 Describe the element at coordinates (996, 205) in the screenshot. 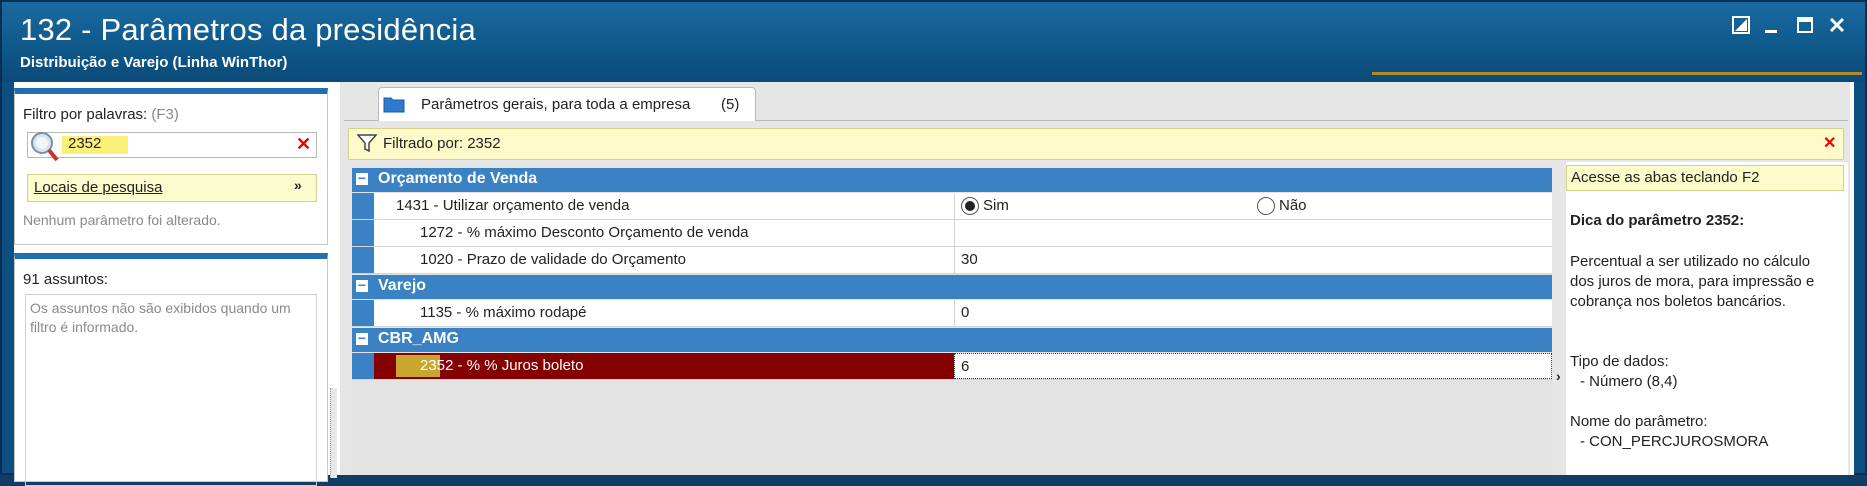

I see `radio-sim-label: Sim` at that location.